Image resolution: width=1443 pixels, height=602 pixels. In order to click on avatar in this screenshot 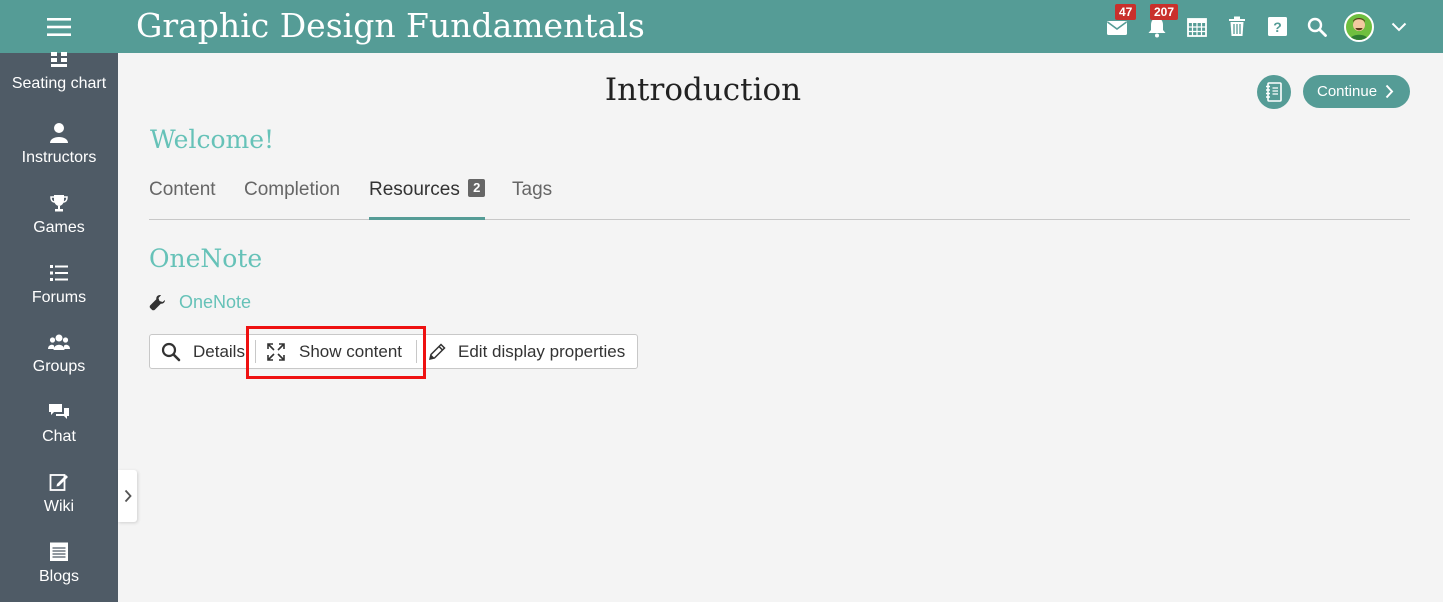, I will do `click(1359, 26)`.